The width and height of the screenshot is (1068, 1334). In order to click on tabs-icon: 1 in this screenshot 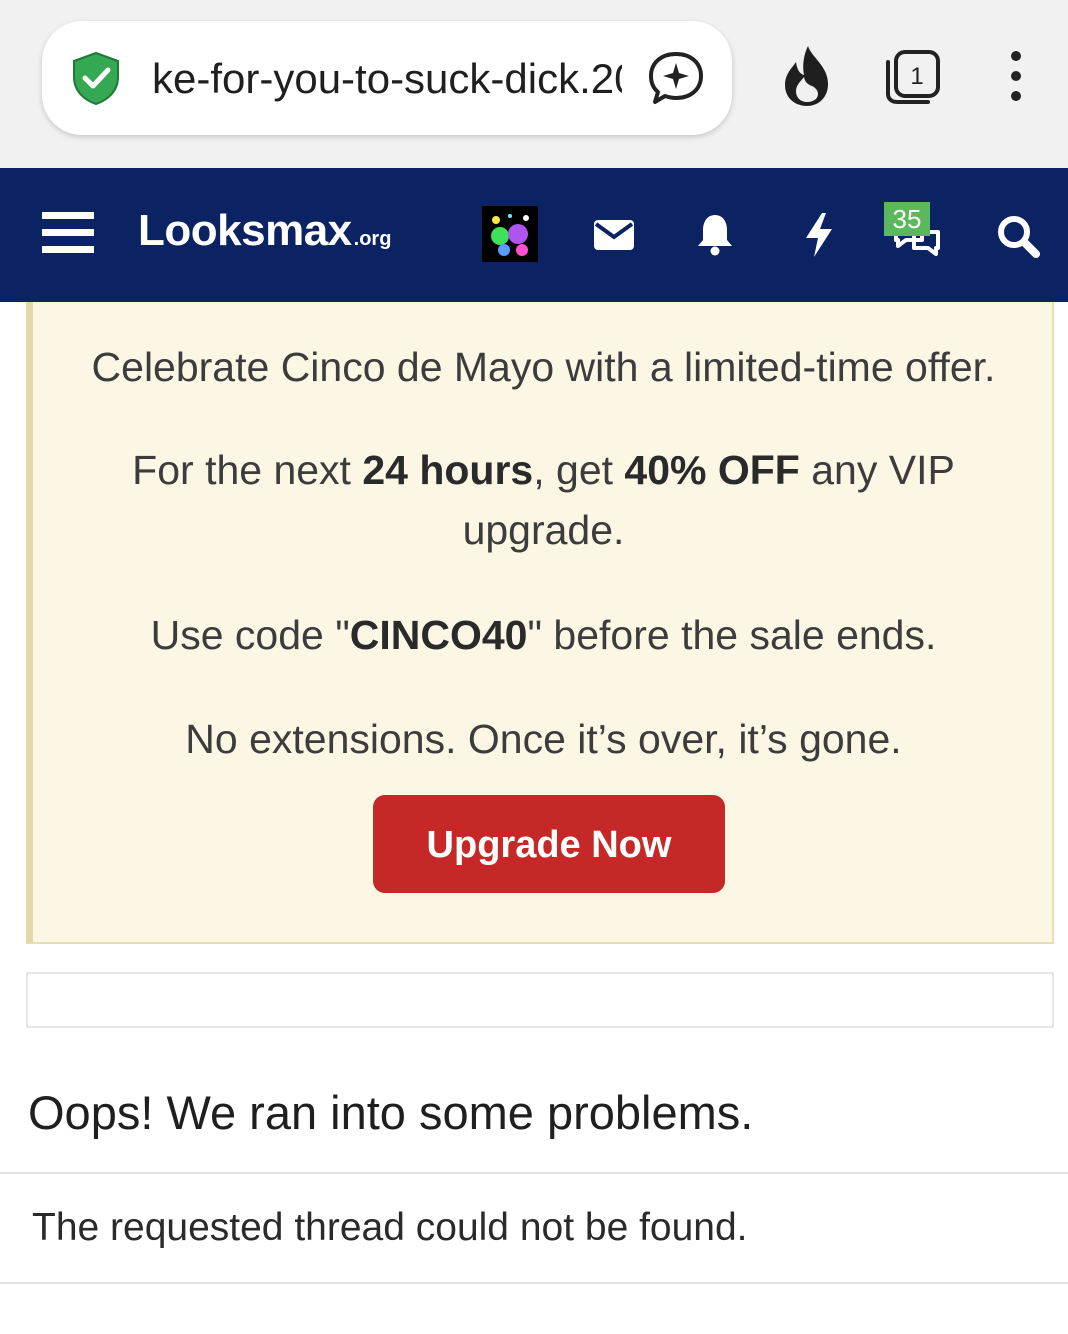, I will do `click(911, 76)`.